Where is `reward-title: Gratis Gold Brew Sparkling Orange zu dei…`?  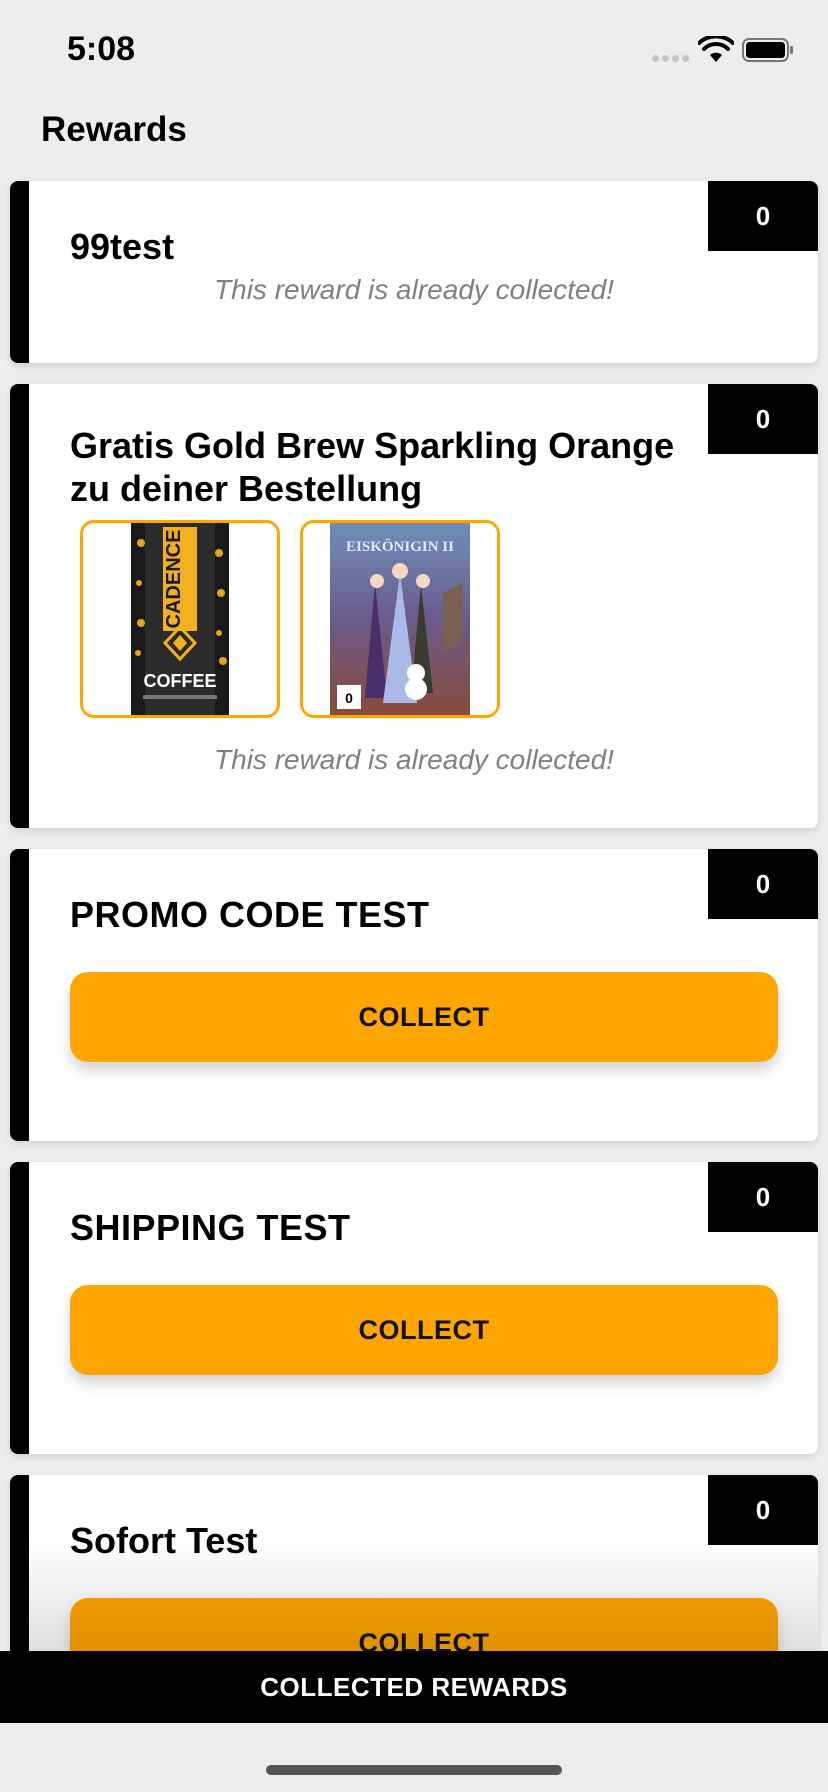
reward-title: Gratis Gold Brew Sparkling Orange zu dei… is located at coordinates (372, 467).